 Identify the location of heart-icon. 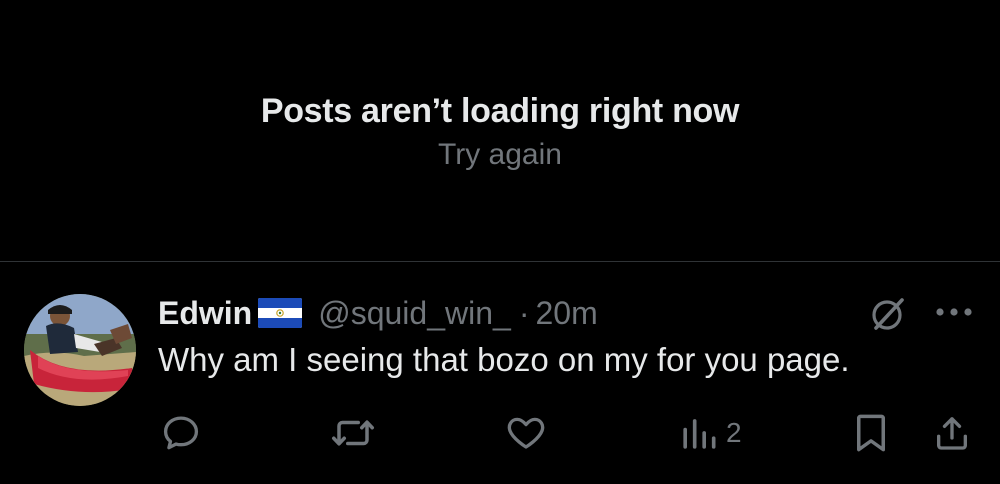
(526, 433).